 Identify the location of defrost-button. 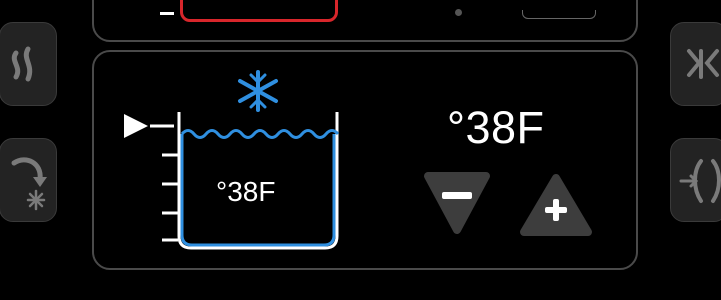
(695, 64).